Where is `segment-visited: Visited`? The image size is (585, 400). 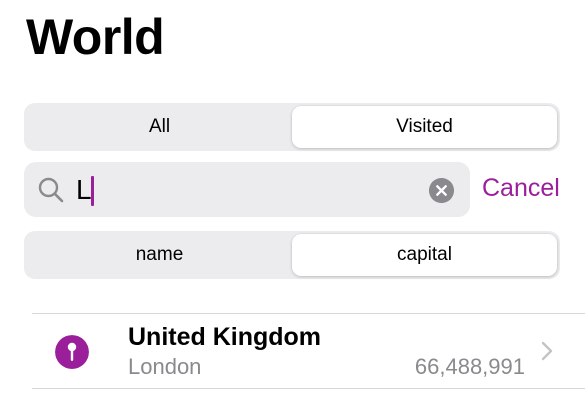
segment-visited: Visited is located at coordinates (424, 127).